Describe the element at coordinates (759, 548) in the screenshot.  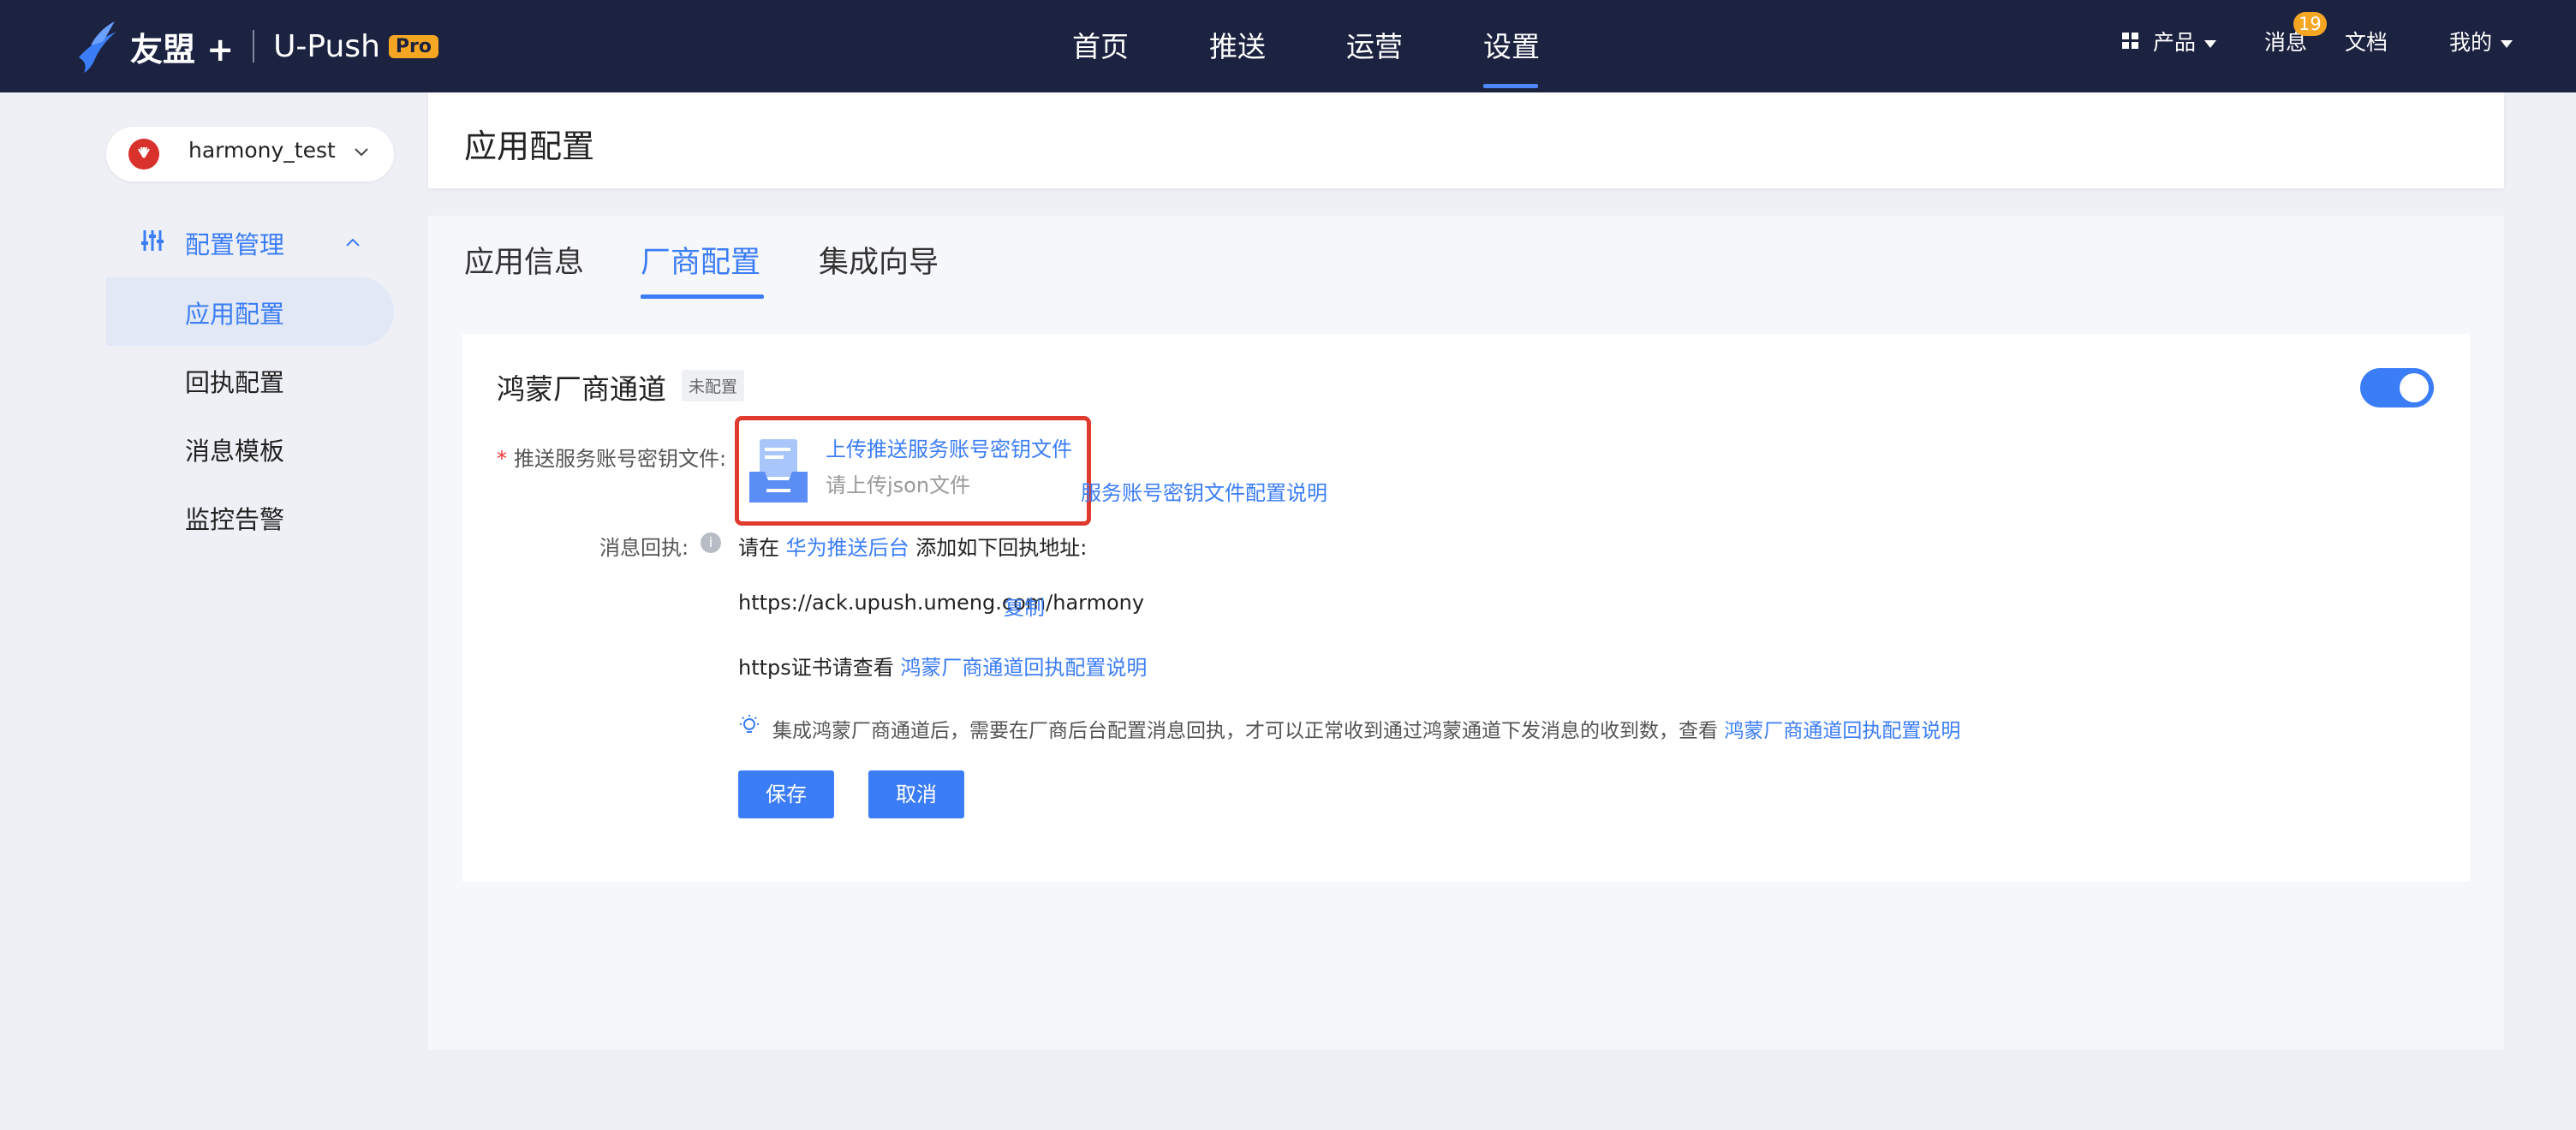
I see `receipt-prefix: 请在` at that location.